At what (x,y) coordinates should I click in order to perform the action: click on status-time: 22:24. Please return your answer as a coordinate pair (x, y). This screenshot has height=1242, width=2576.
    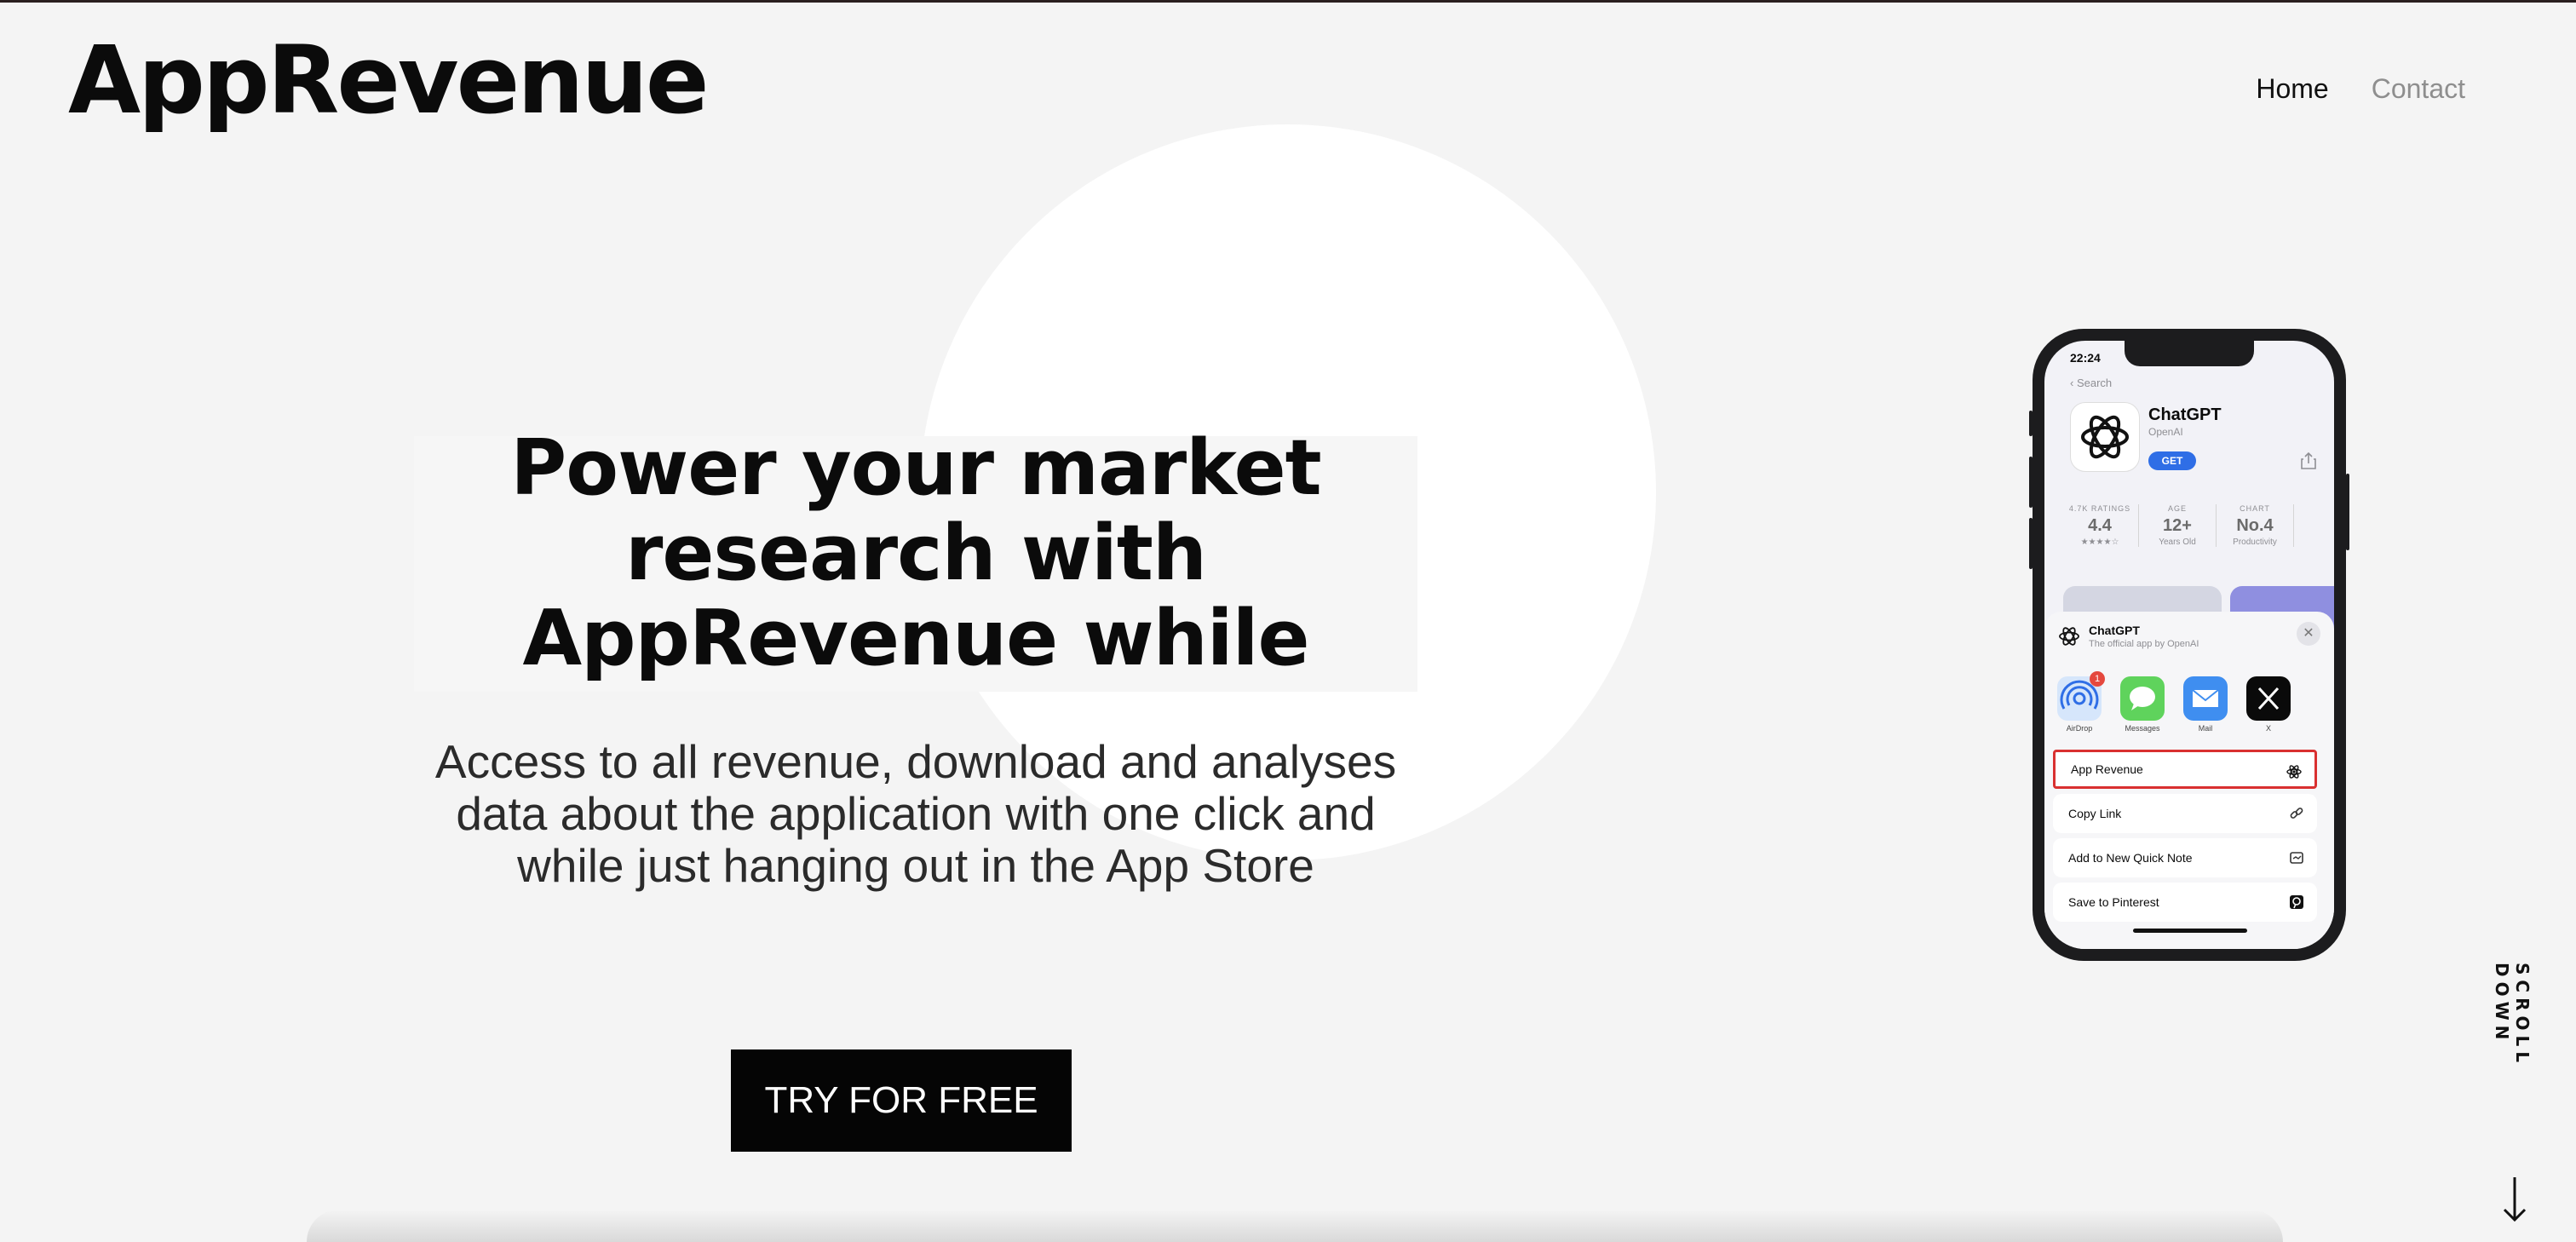
    Looking at the image, I should click on (2086, 358).